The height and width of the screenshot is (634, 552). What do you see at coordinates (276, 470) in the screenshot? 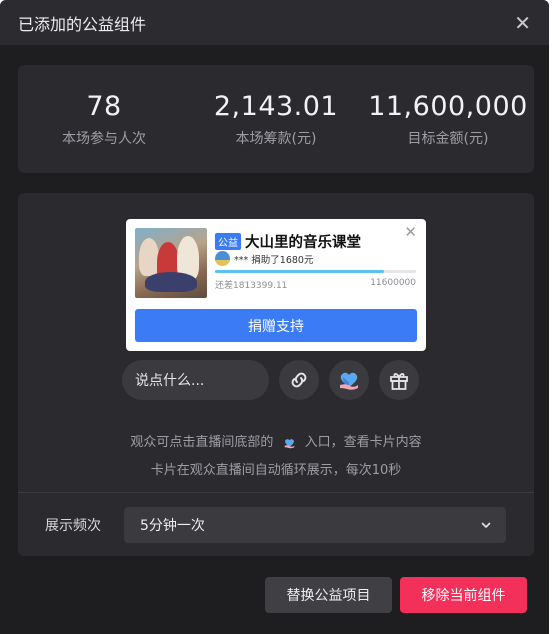
I see `instruction-line-2: 卡片在观众直播间自动循环展示，每次10秒` at bounding box center [276, 470].